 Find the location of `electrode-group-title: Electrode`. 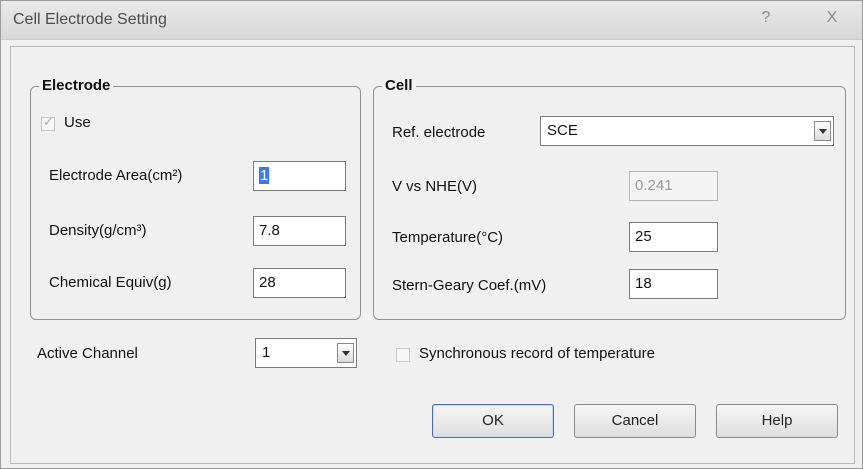

electrode-group-title: Electrode is located at coordinates (76, 85).